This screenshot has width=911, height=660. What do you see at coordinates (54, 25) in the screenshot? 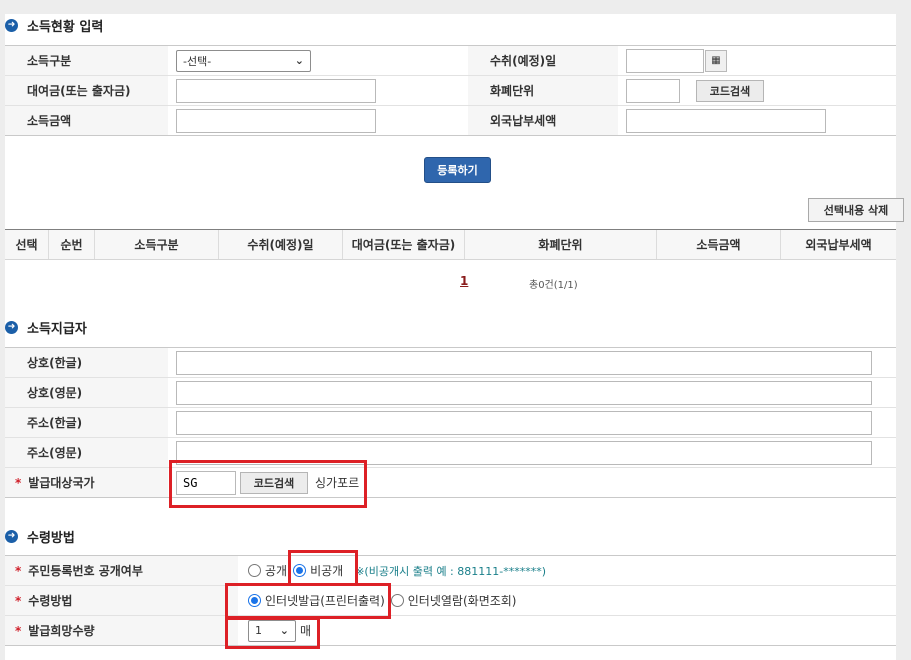
I see `section-title-income: ➜ 소득현황 입력` at bounding box center [54, 25].